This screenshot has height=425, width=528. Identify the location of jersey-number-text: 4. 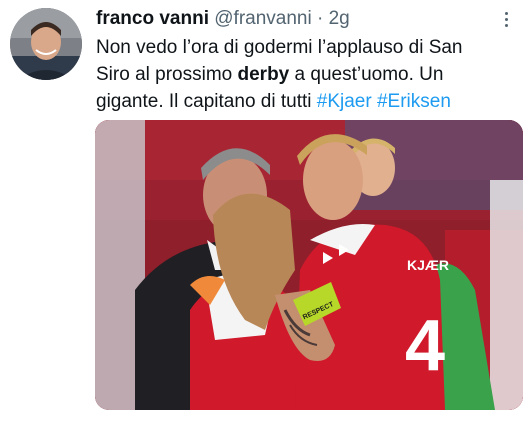
(425, 346).